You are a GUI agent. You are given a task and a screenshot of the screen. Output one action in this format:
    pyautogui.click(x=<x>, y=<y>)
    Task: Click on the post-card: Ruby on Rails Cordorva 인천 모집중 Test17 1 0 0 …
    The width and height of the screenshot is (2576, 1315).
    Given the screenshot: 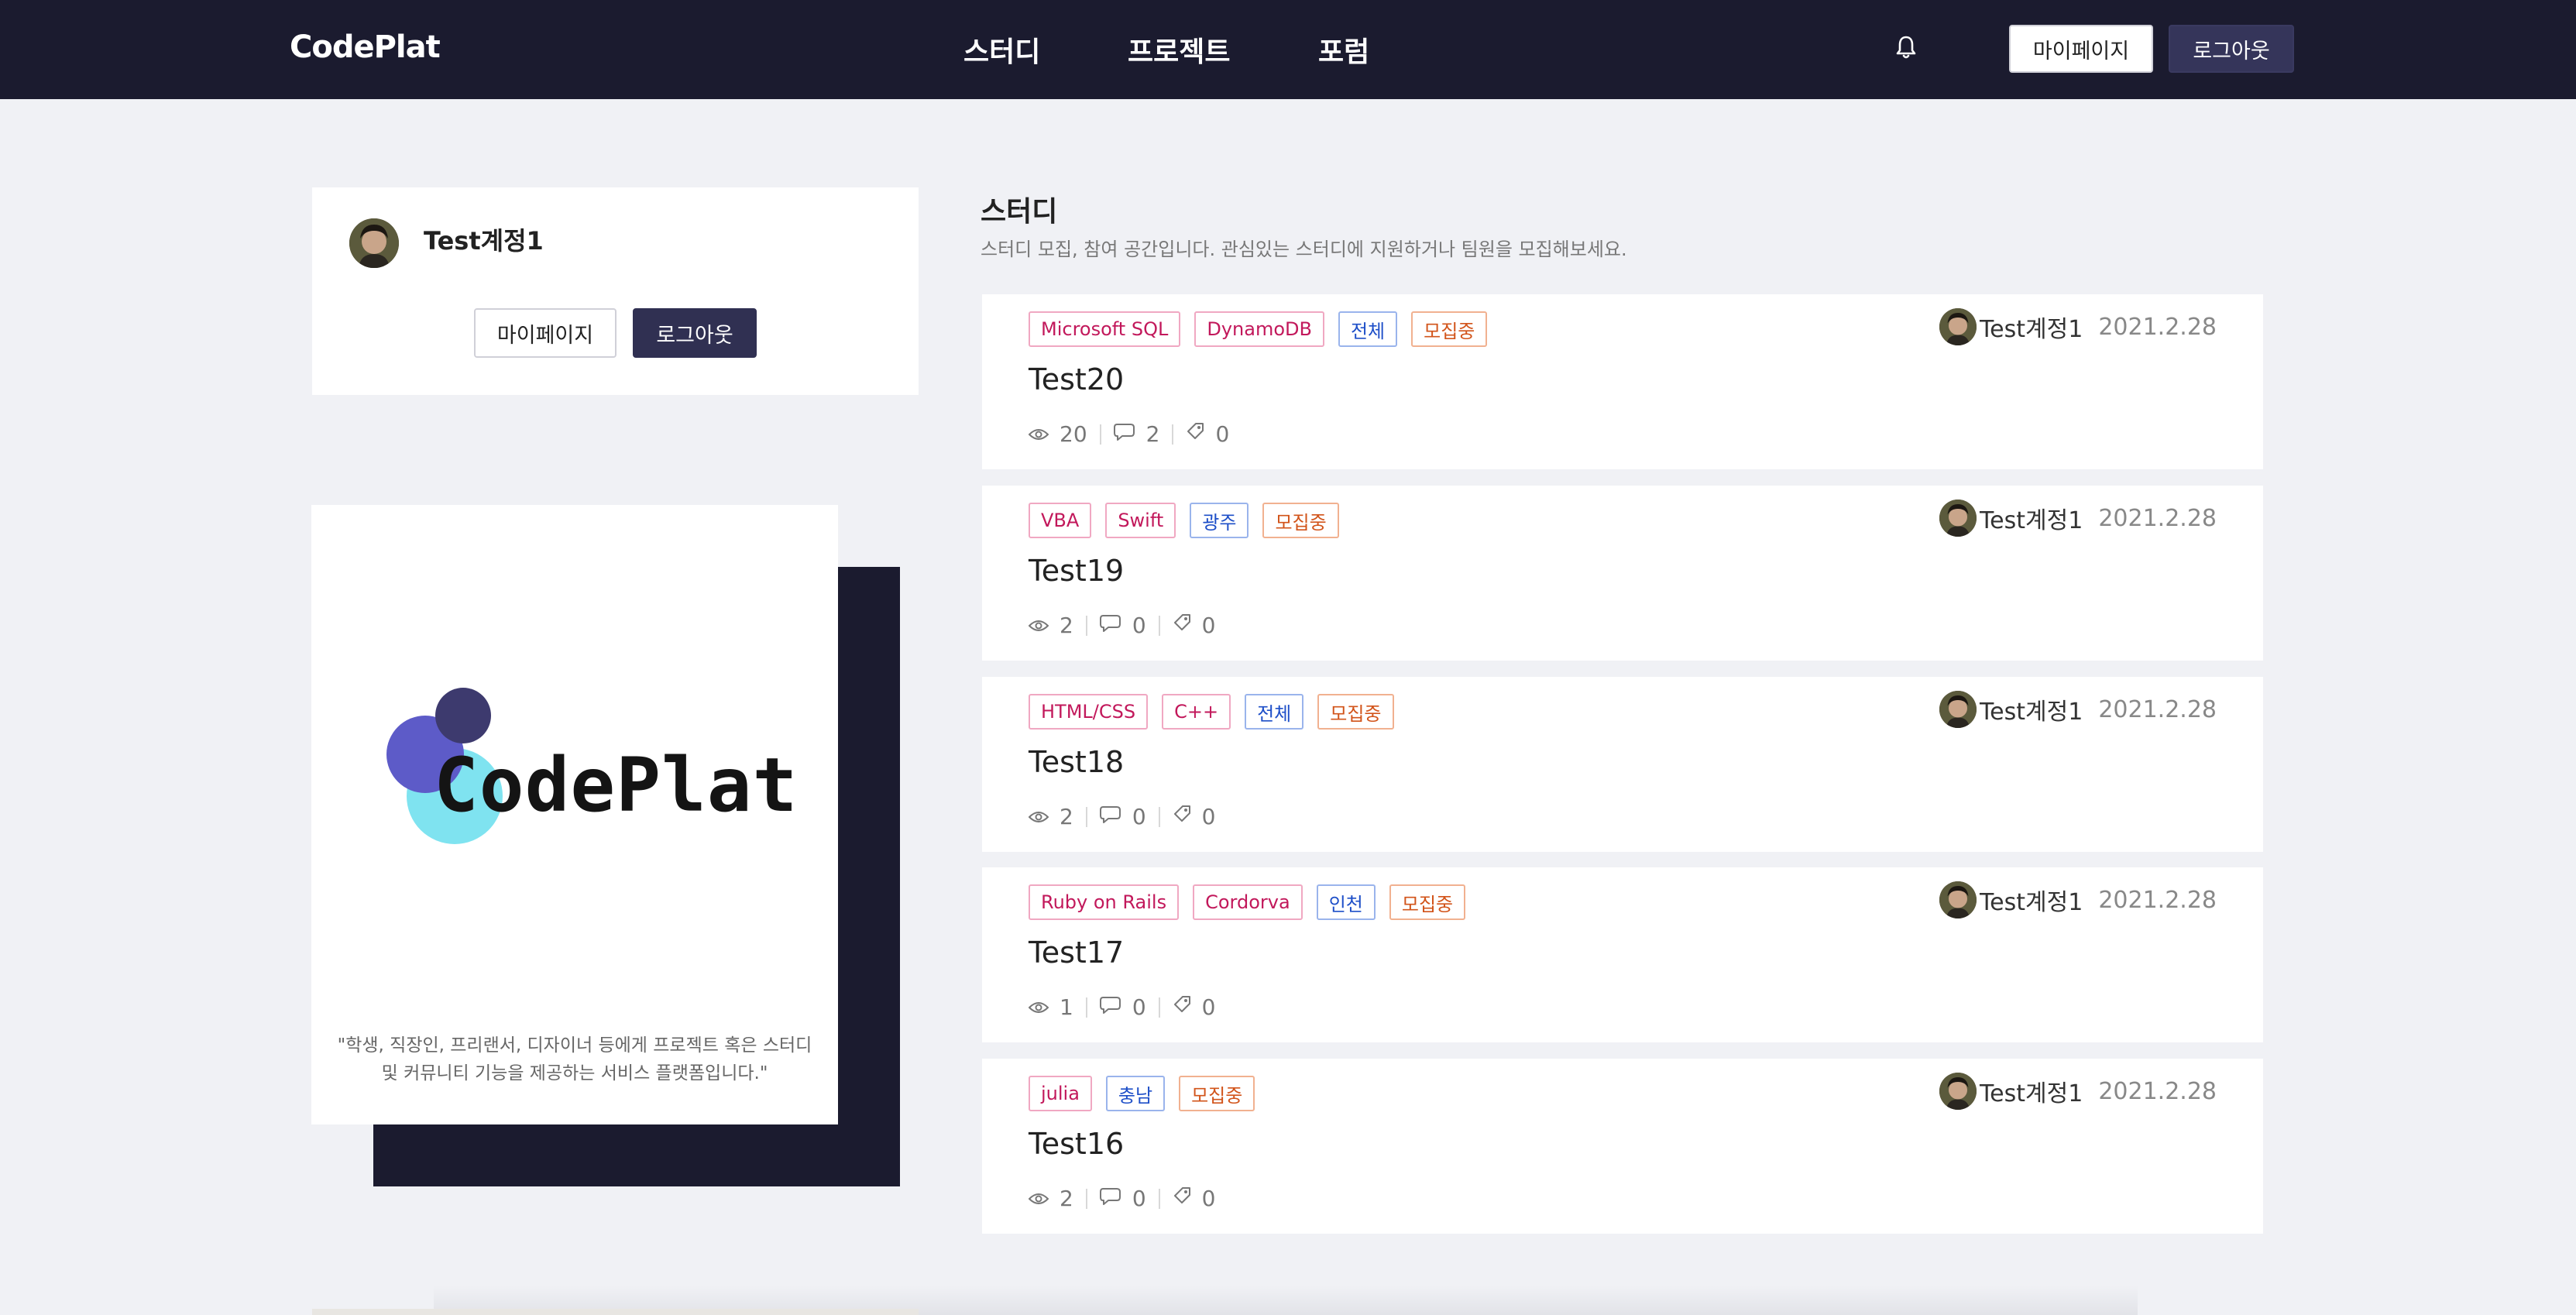 What is the action you would take?
    pyautogui.click(x=1622, y=954)
    